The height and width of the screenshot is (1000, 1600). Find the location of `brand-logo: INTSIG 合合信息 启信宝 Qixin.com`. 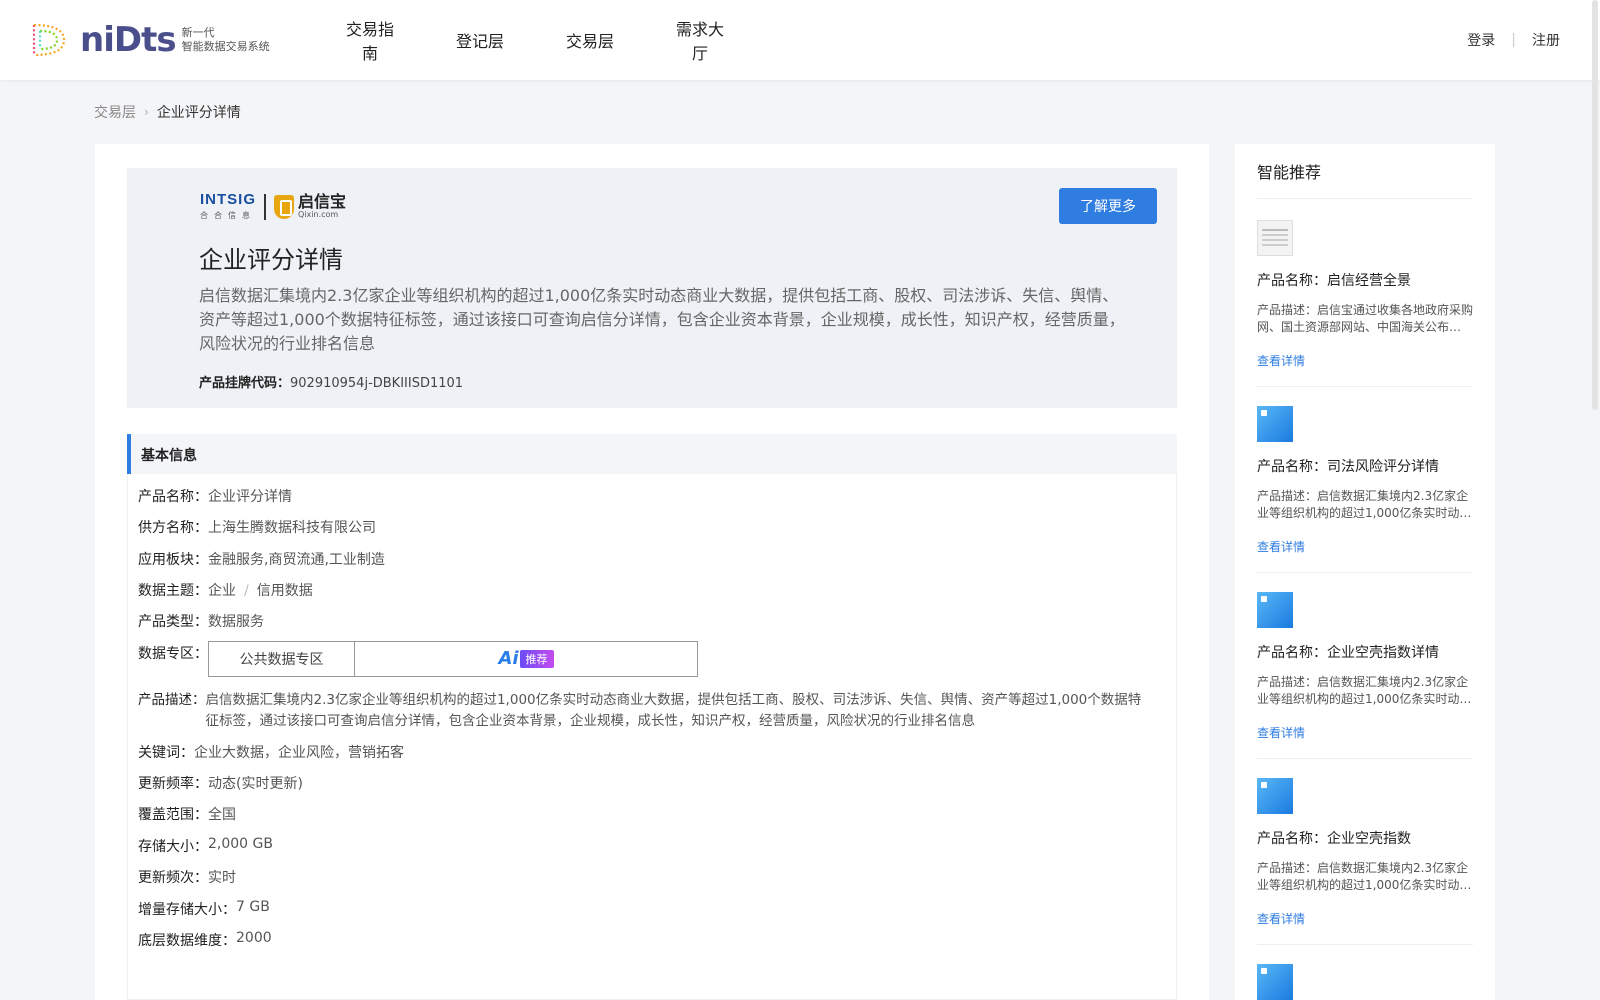

brand-logo: INTSIG 合合信息 启信宝 Qixin.com is located at coordinates (273, 206).